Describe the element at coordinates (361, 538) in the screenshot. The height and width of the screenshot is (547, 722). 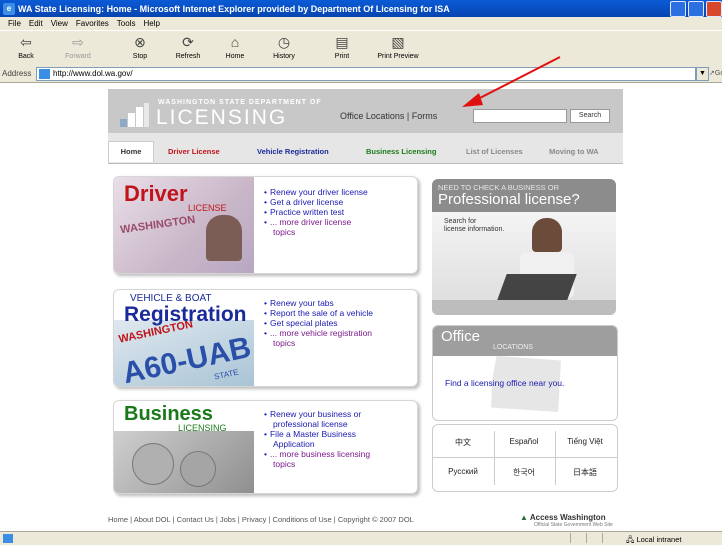
I see `status-bar: 🖧 Local intranet` at that location.